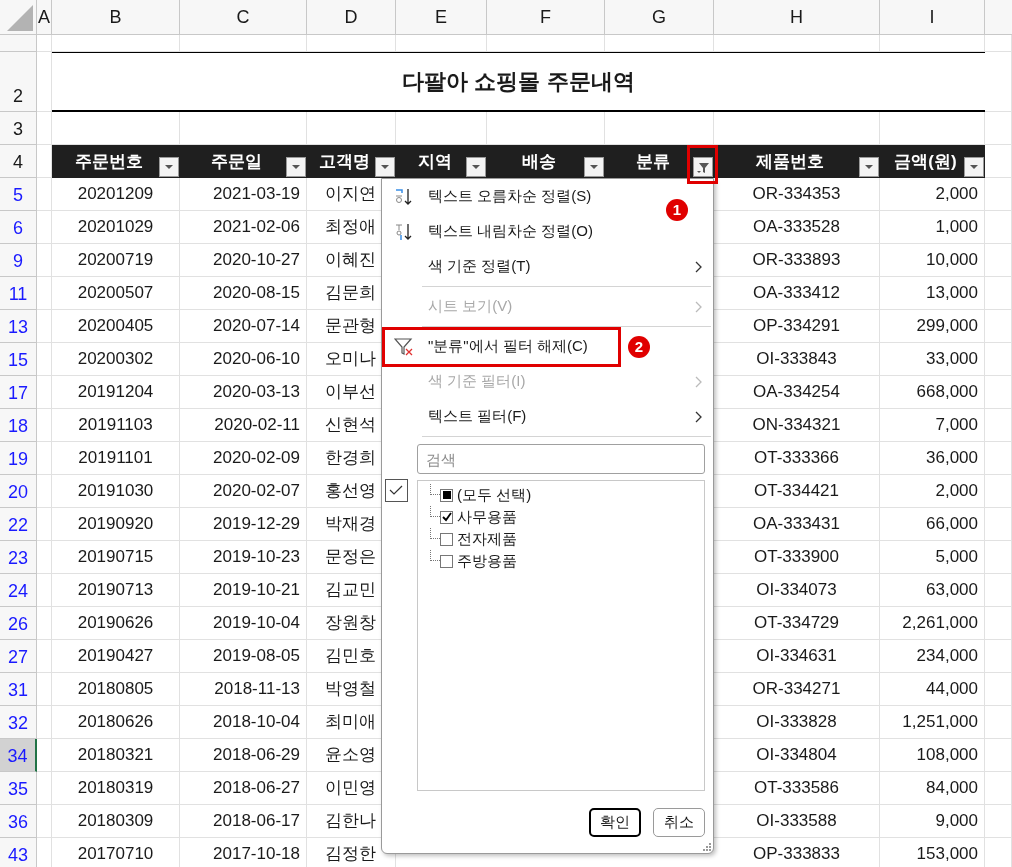 This screenshot has height=867, width=1012. I want to click on order-number-cell-text: 20191030, so click(115, 491).